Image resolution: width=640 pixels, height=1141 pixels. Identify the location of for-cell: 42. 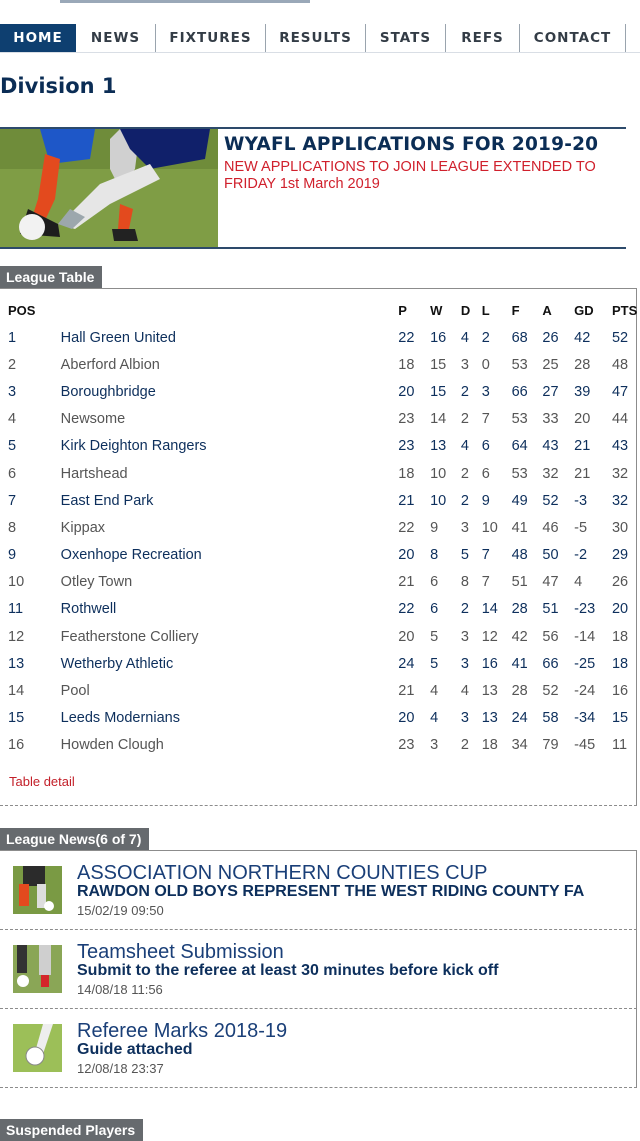
(519, 636).